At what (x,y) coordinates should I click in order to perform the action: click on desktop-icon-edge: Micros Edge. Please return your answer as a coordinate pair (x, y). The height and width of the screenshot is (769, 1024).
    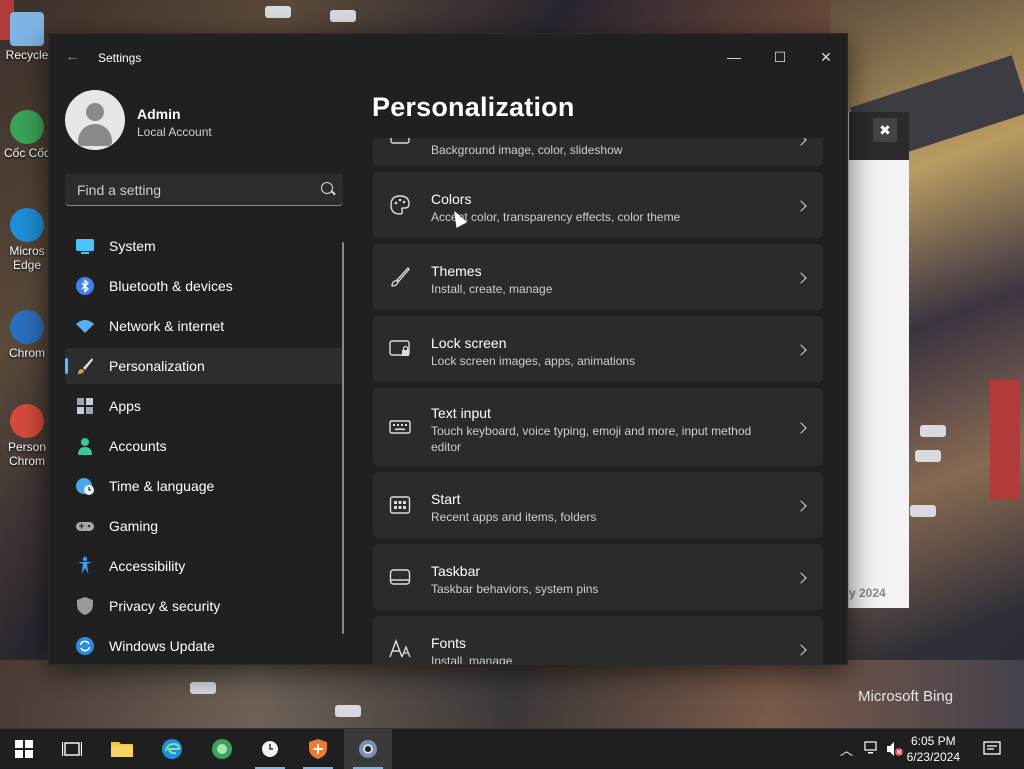
    Looking at the image, I should click on (27, 240).